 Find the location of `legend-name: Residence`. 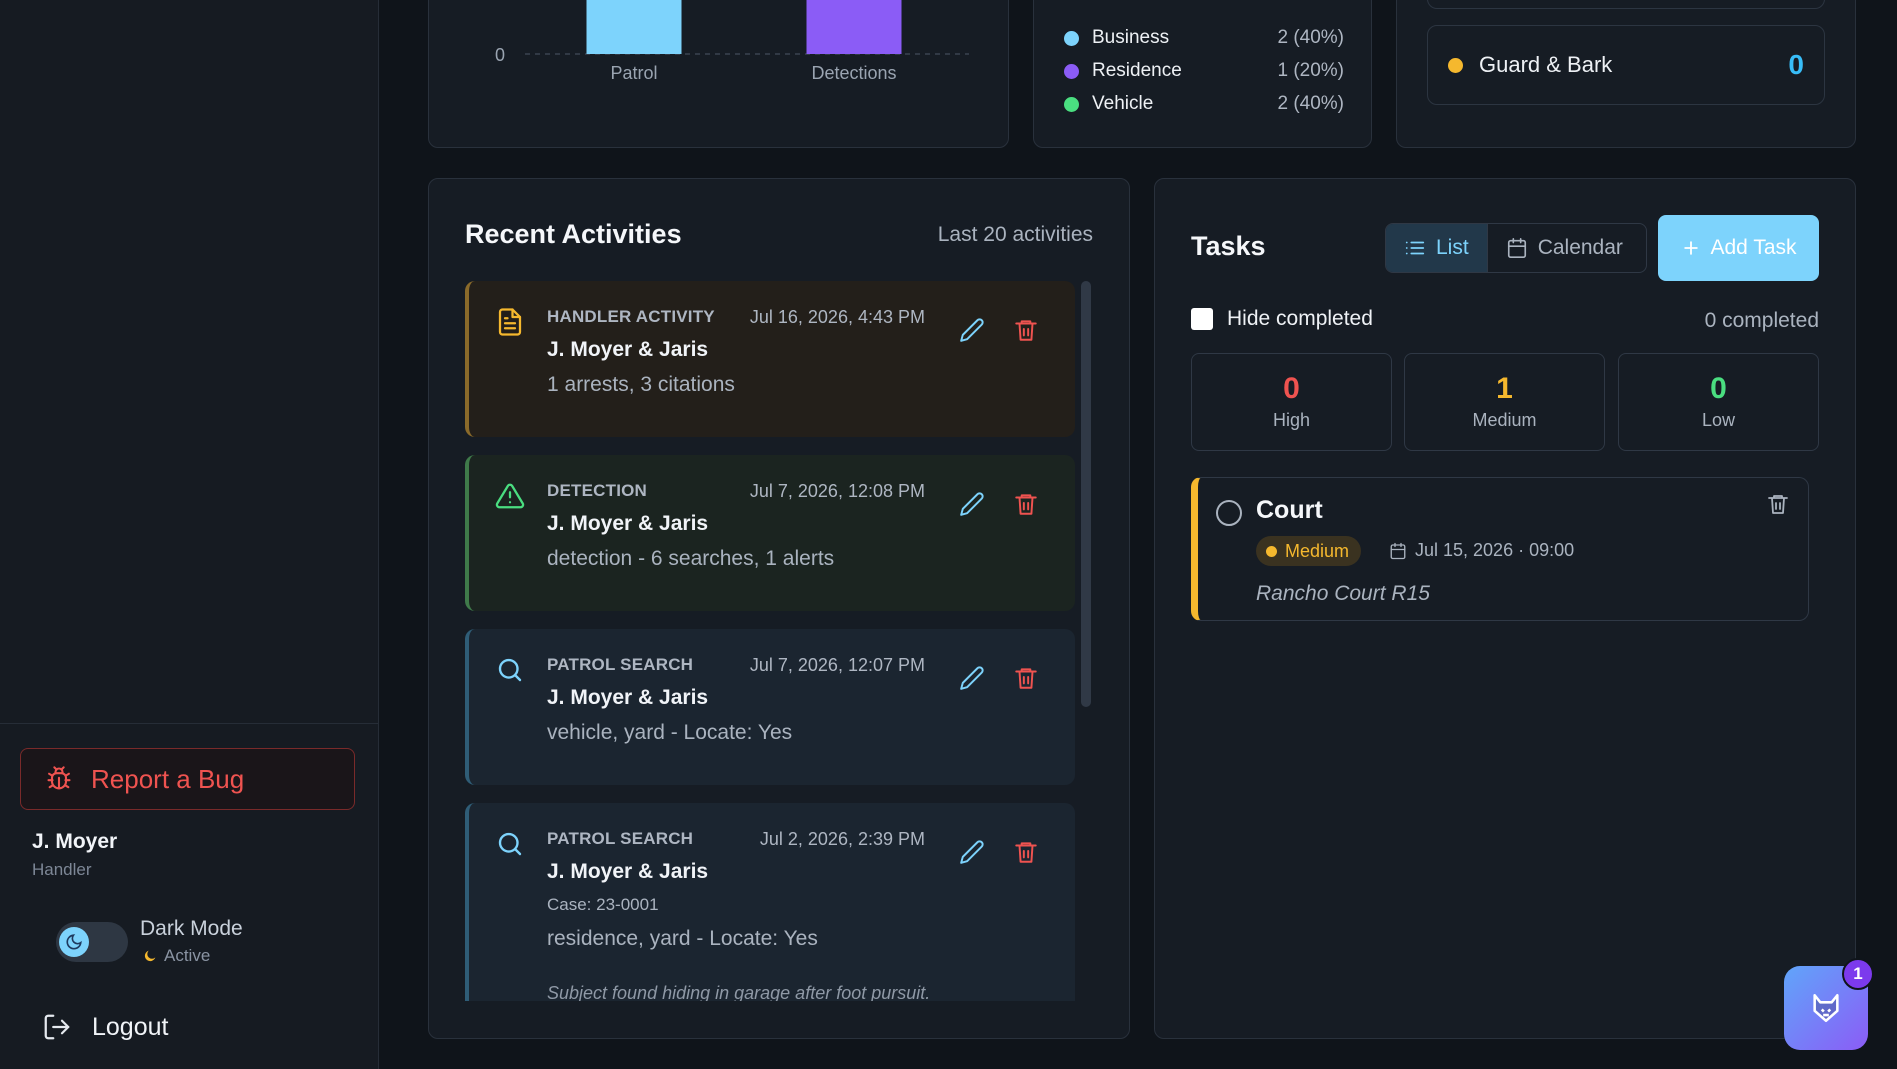

legend-name: Residence is located at coordinates (1137, 70).